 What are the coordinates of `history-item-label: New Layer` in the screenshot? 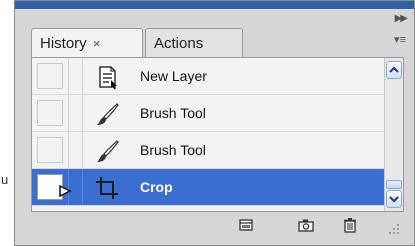 It's located at (173, 76).